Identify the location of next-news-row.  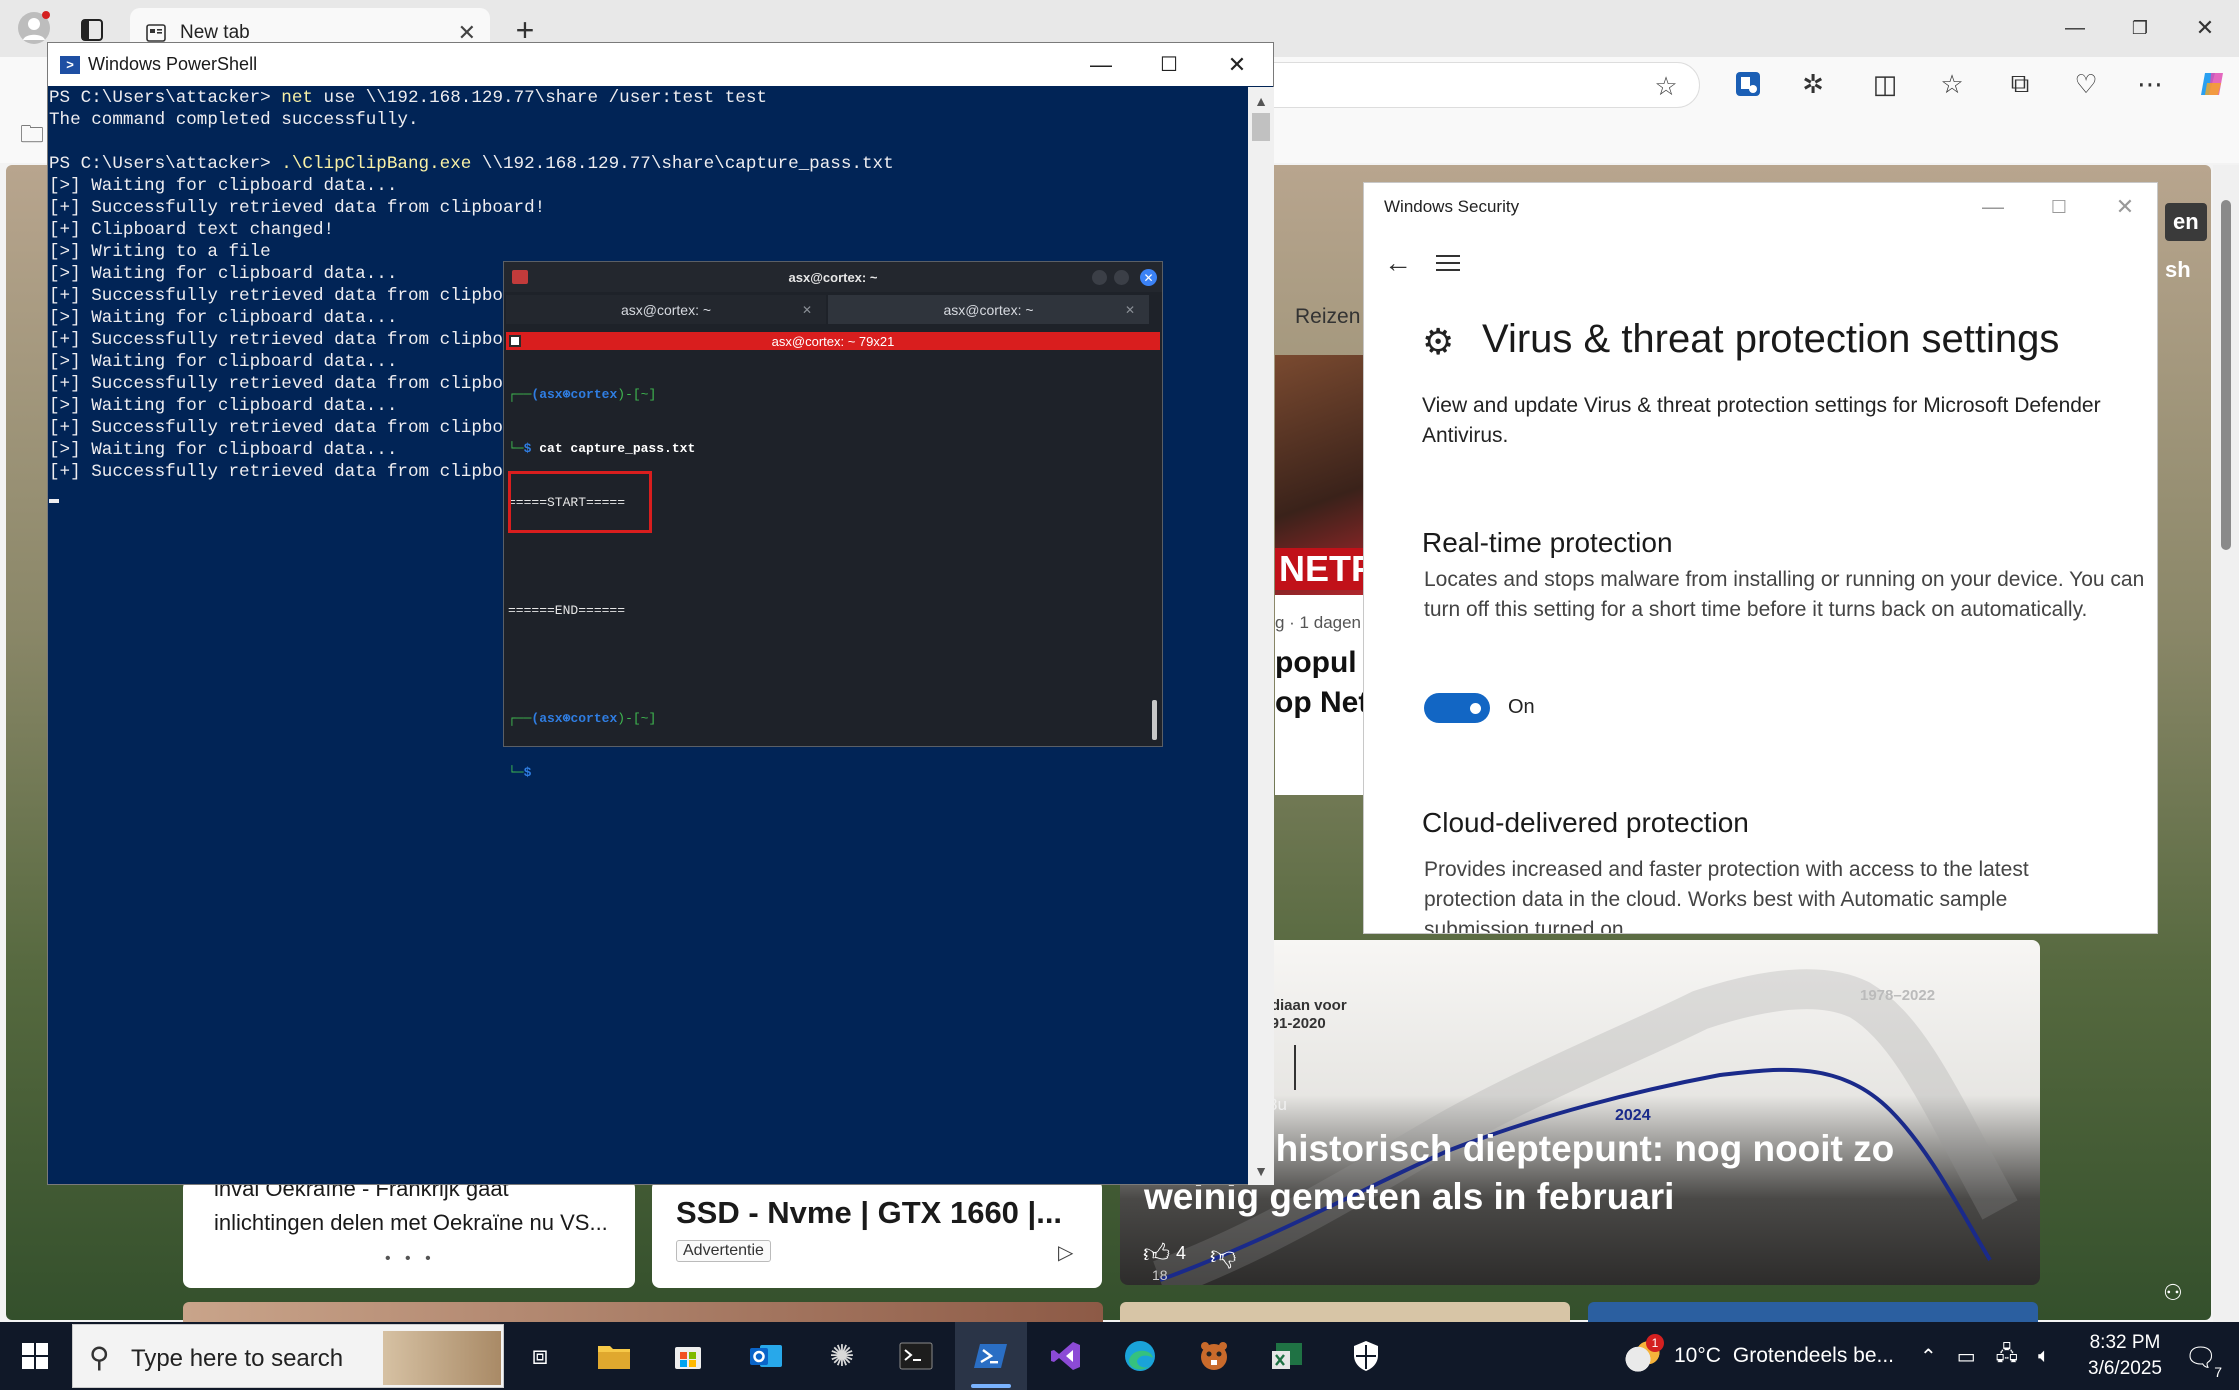
(643, 1312).